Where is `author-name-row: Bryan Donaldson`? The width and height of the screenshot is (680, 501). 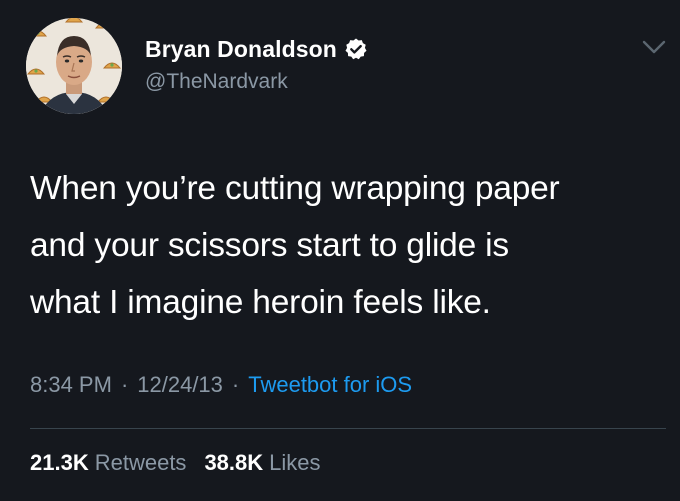
author-name-row: Bryan Donaldson is located at coordinates (256, 49).